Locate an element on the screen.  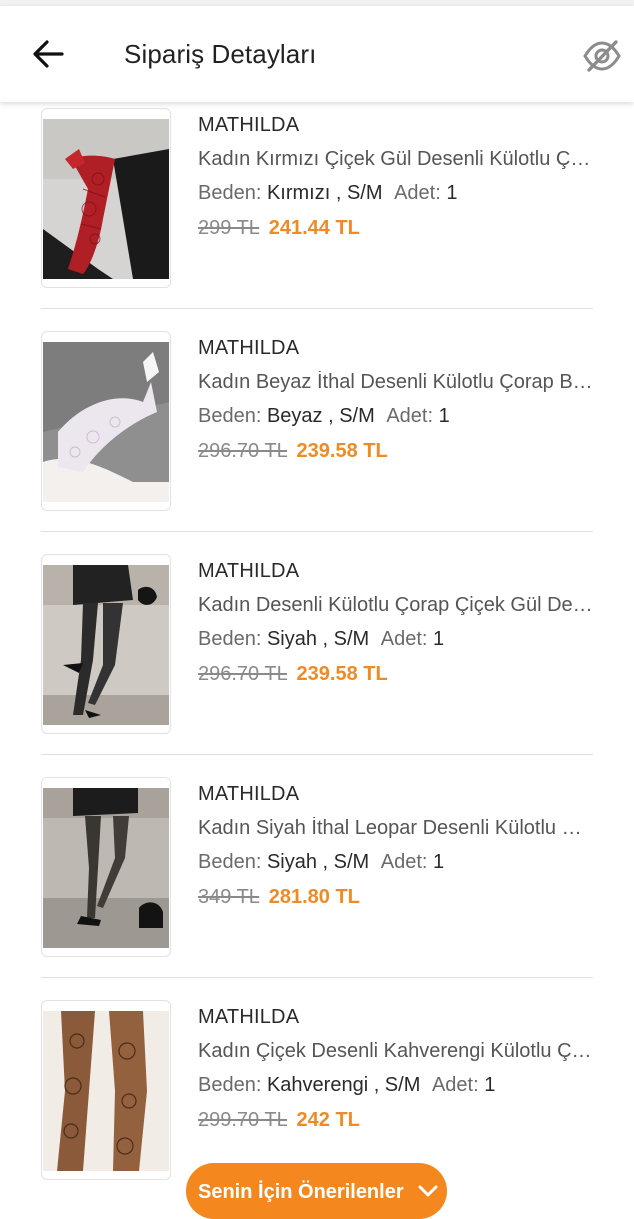
eye-off-icon is located at coordinates (602, 56).